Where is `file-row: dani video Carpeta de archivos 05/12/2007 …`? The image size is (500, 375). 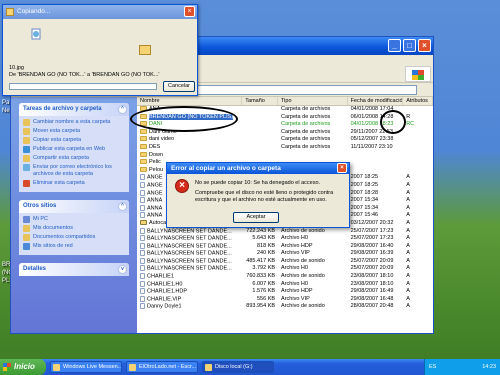
file-row: dani video Carpeta de archivos 05/12/2007 … is located at coordinates (285, 140).